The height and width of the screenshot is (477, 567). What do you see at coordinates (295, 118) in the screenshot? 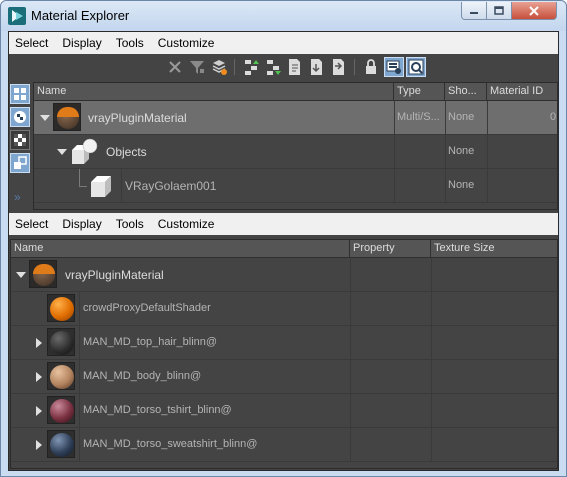
I see `tree-row: vrayPluginMaterial Multi/S... None 0` at bounding box center [295, 118].